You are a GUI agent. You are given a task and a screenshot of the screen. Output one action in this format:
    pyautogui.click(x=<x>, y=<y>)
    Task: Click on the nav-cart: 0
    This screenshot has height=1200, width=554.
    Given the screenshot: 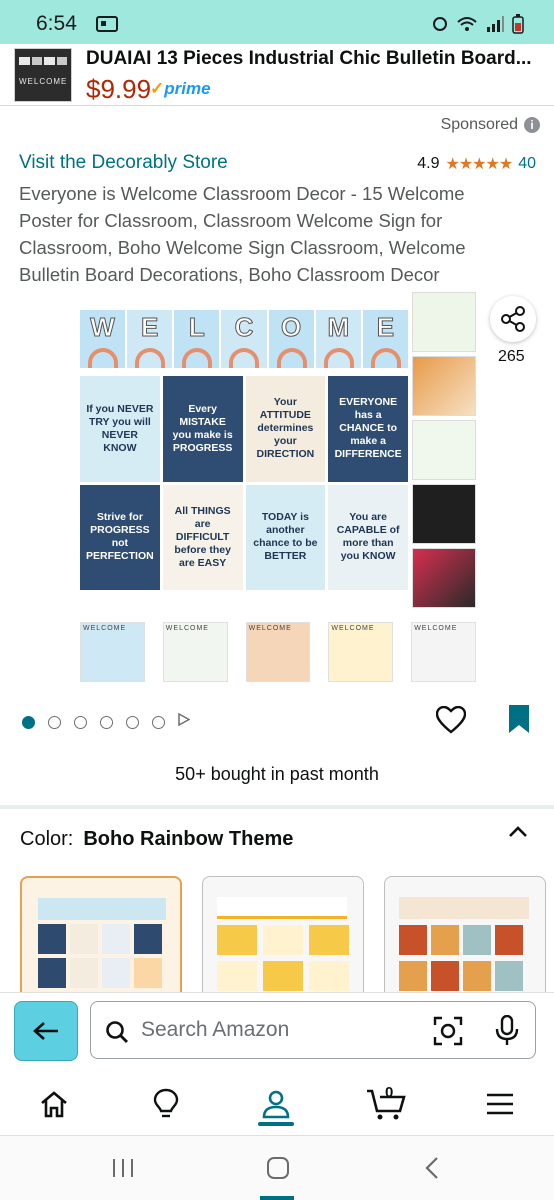 What is the action you would take?
    pyautogui.click(x=386, y=1103)
    